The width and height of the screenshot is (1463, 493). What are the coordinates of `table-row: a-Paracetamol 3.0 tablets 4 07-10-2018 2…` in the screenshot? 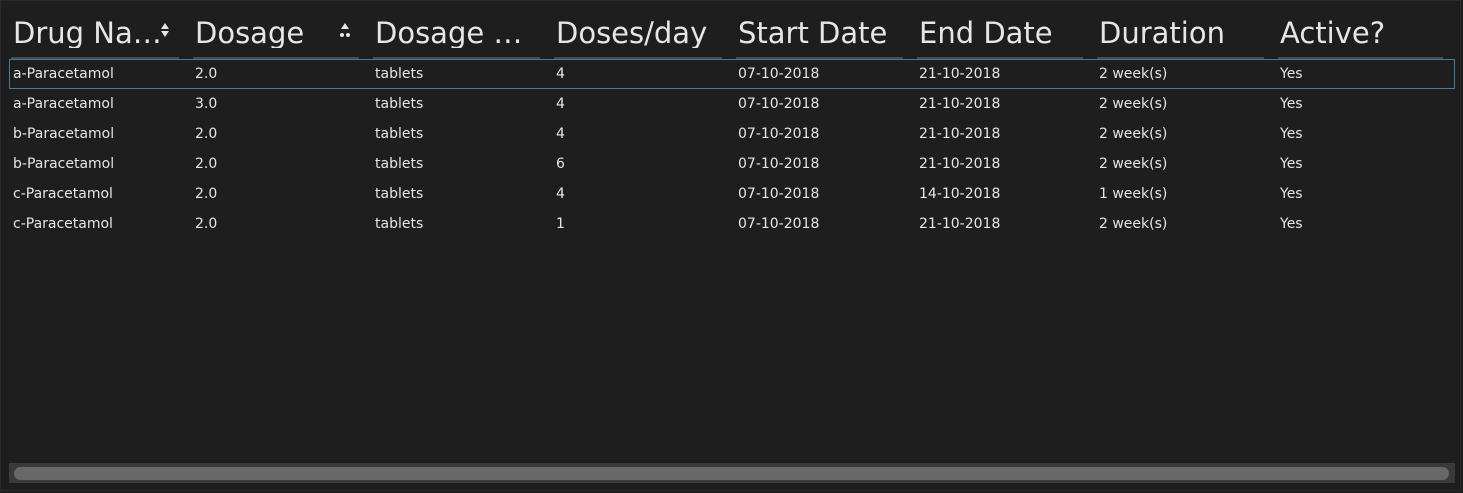 It's located at (732, 104).